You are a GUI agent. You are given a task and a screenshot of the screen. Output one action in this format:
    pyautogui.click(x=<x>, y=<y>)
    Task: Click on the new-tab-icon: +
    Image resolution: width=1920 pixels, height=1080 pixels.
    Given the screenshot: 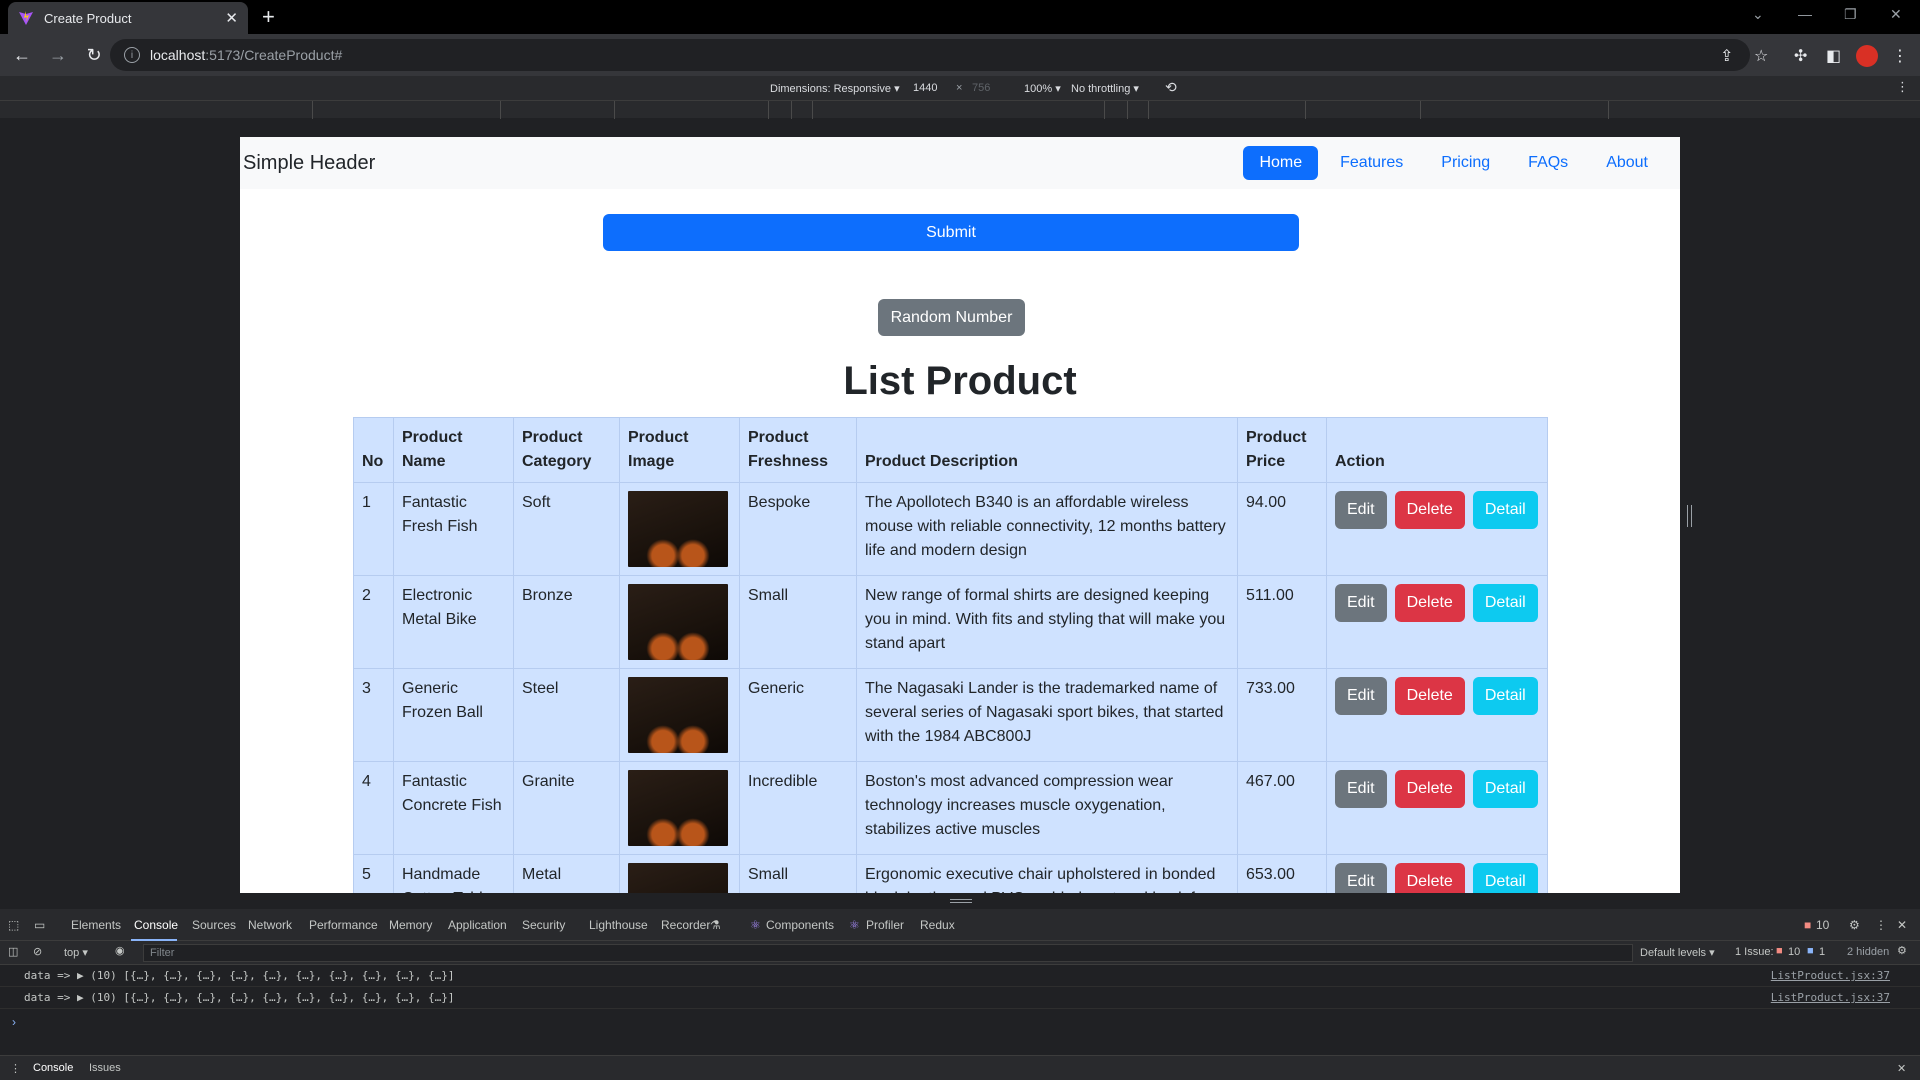 What is the action you would take?
    pyautogui.click(x=268, y=17)
    